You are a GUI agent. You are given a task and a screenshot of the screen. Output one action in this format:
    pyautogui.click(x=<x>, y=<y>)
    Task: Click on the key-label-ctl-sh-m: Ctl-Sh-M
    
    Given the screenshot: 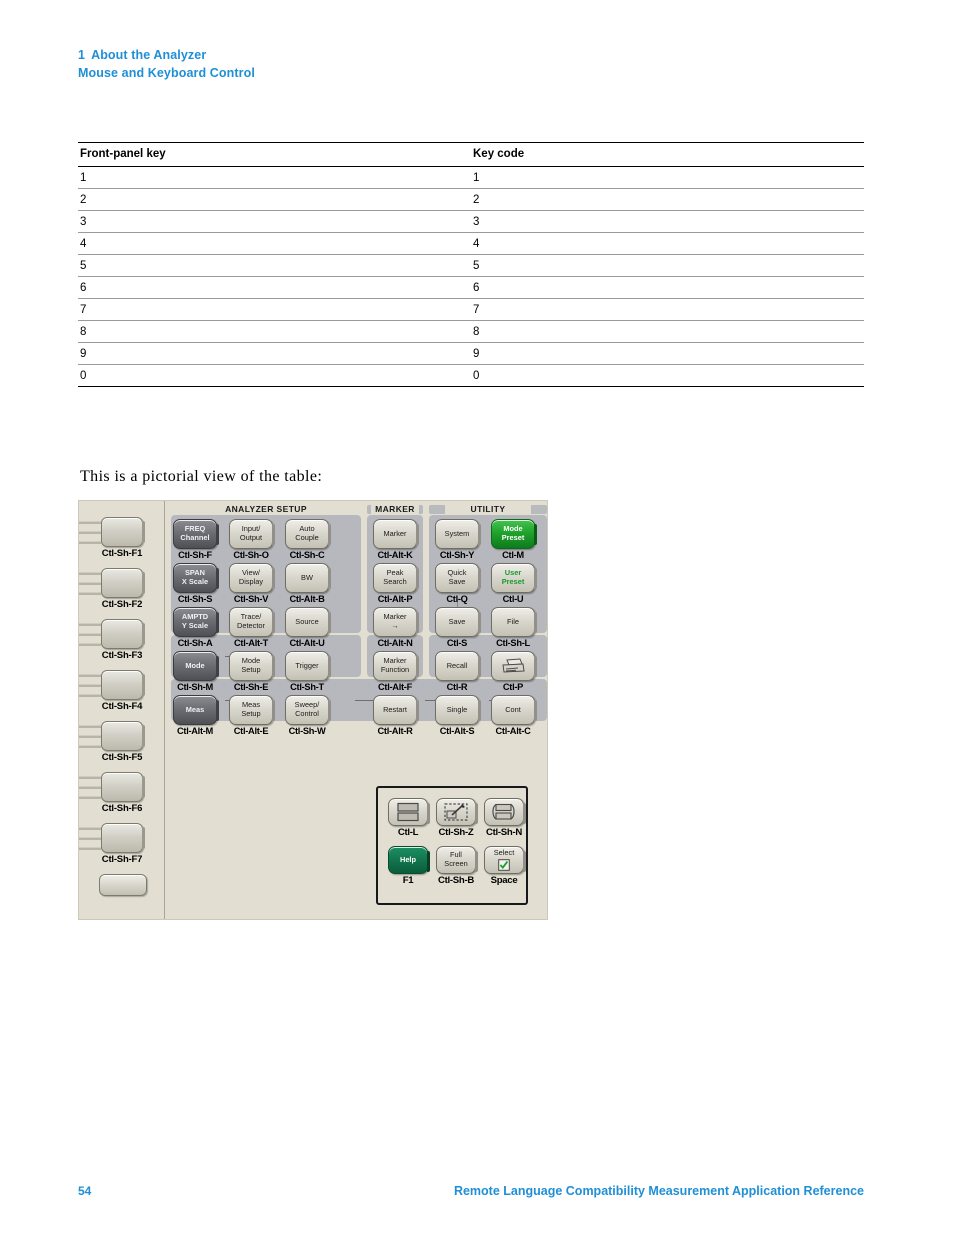 What is the action you would take?
    pyautogui.click(x=195, y=687)
    